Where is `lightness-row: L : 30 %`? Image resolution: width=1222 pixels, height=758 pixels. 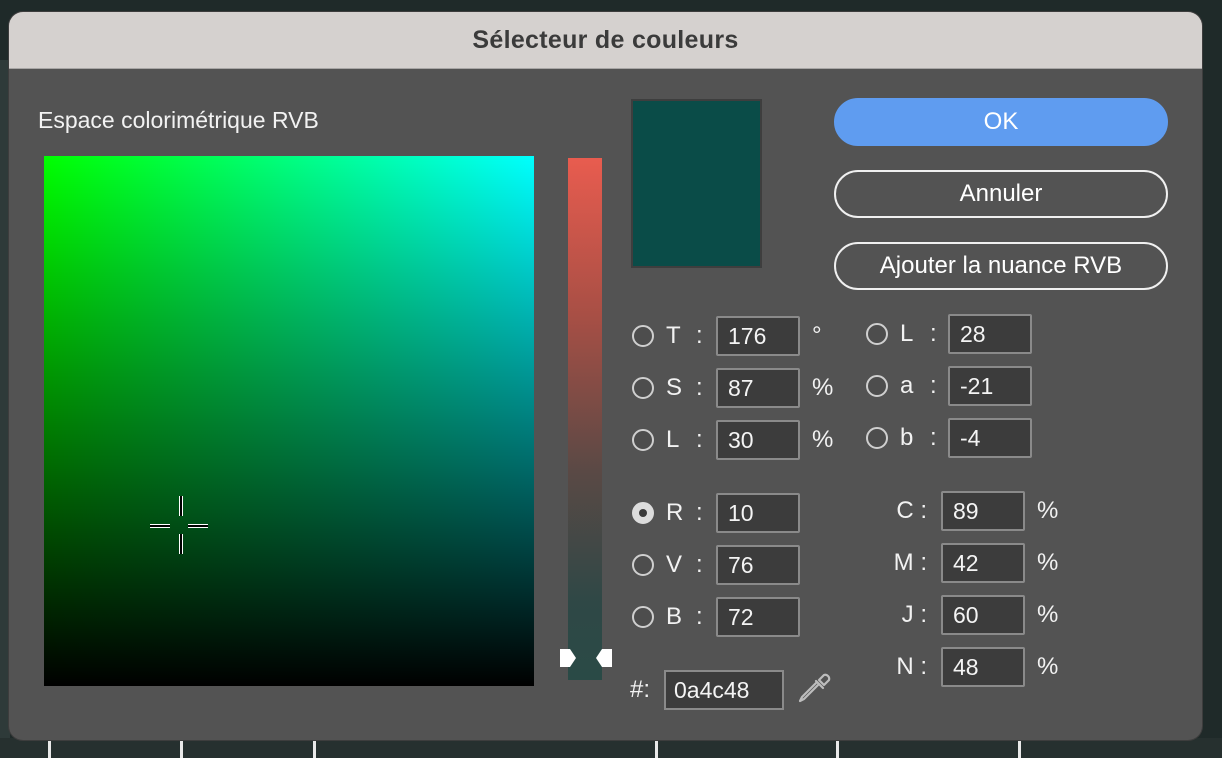 lightness-row: L : 30 % is located at coordinates (733, 440).